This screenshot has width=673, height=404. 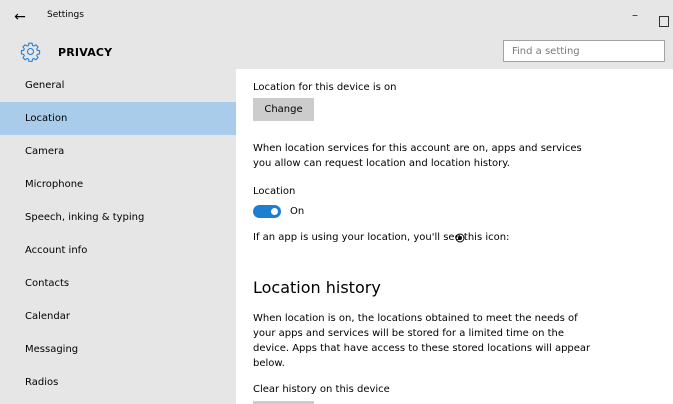 I want to click on maximize-button, so click(x=664, y=21).